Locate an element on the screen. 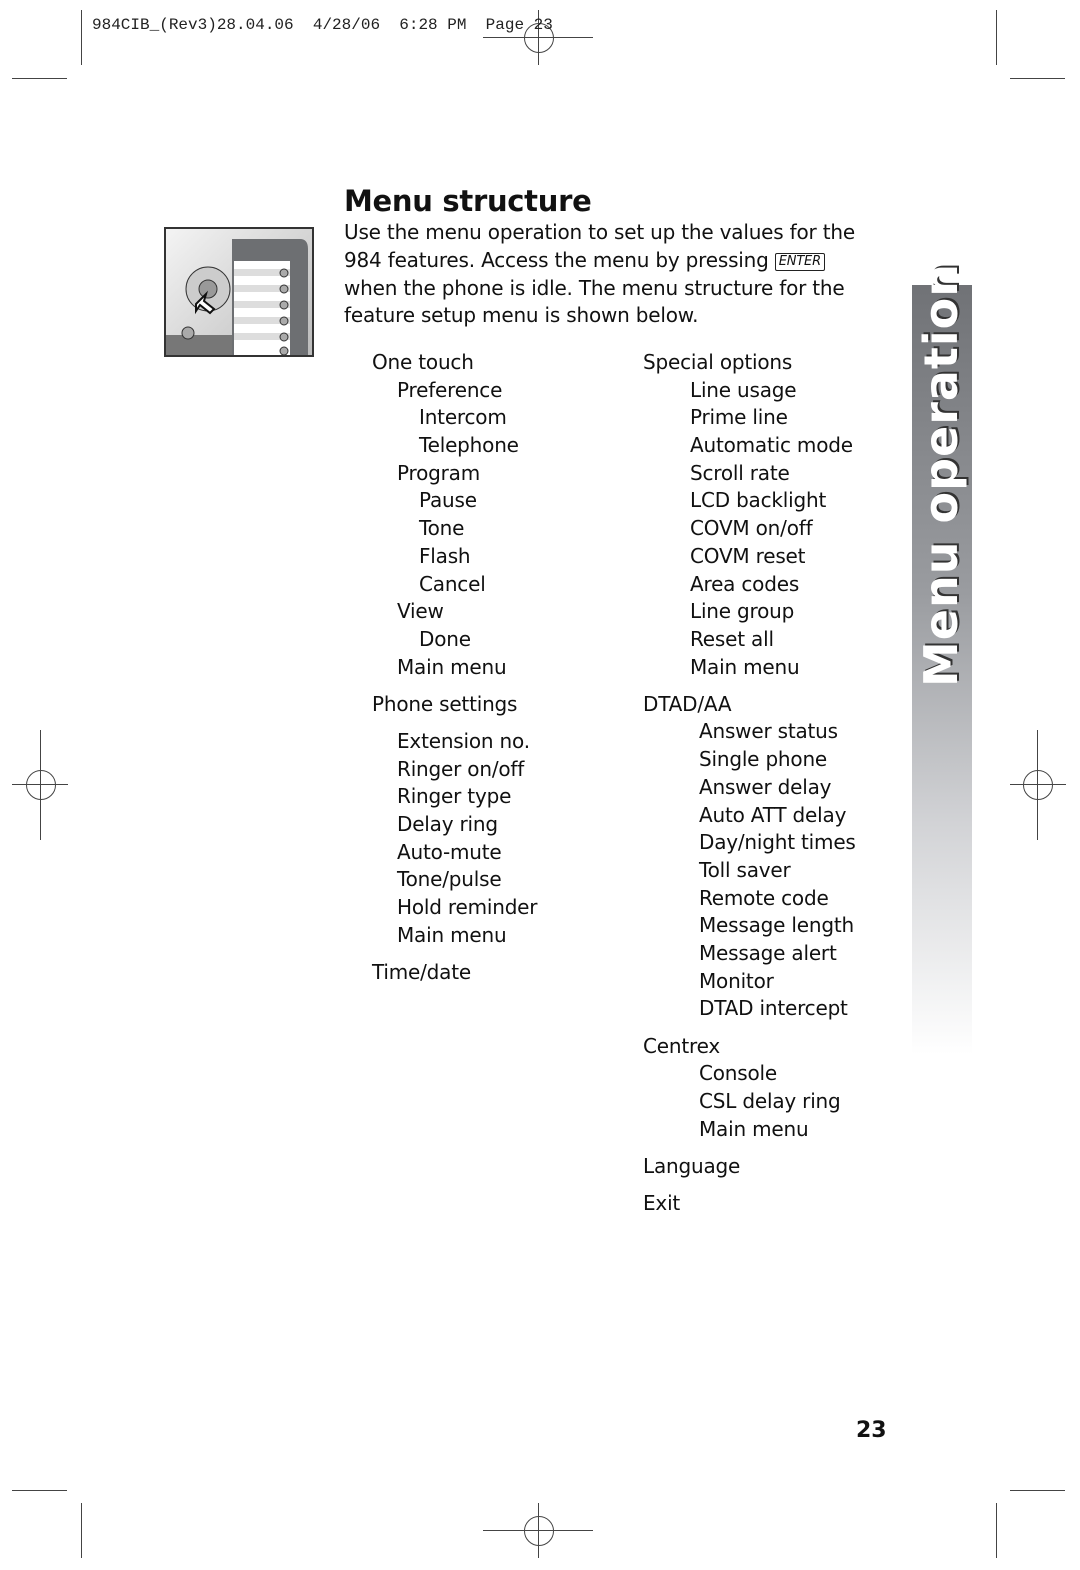  page-number: 23 is located at coordinates (871, 1430).